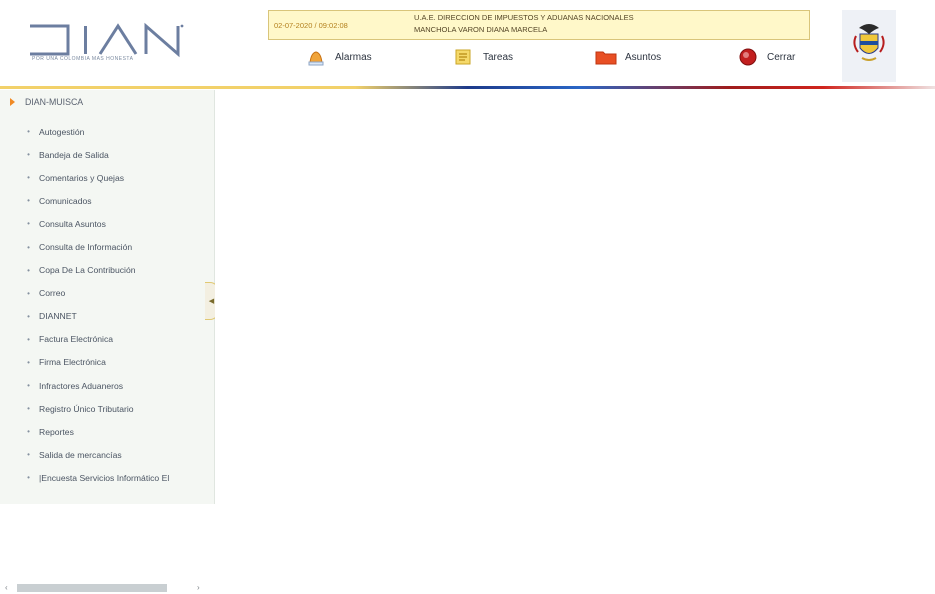 The width and height of the screenshot is (935, 594). Describe the element at coordinates (118, 431) in the screenshot. I see `sidebar-item-reportes: • Reportes` at that location.